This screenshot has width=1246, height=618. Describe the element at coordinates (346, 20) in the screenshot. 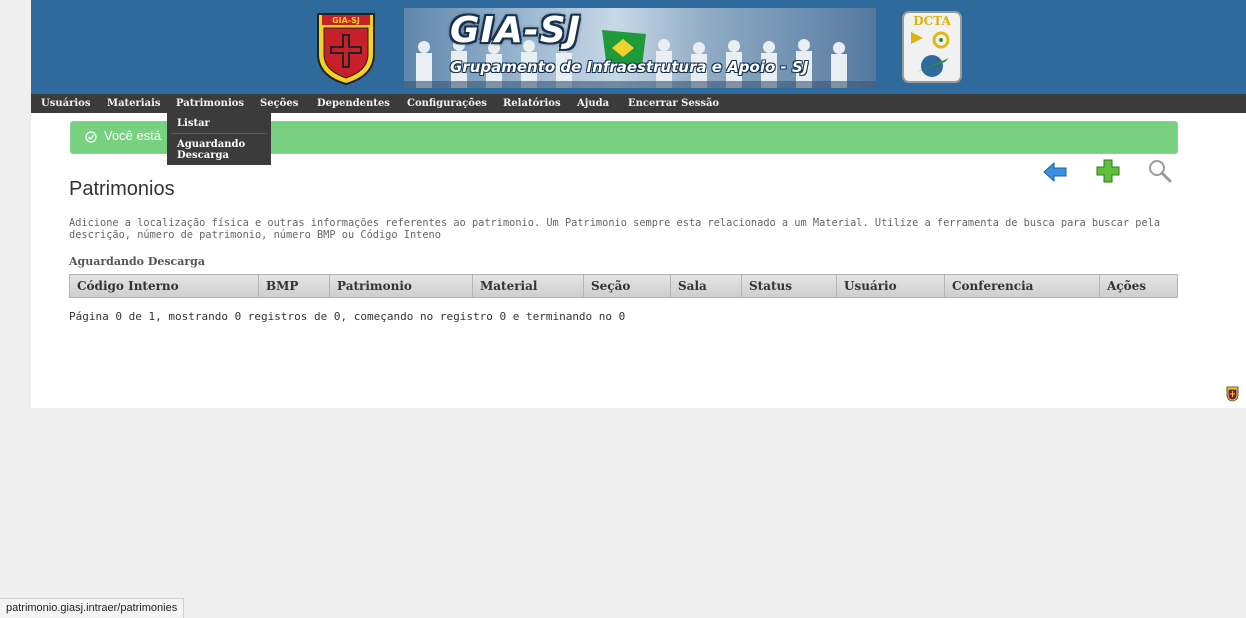

I see `gia-badge-text: GIA-SJ` at that location.